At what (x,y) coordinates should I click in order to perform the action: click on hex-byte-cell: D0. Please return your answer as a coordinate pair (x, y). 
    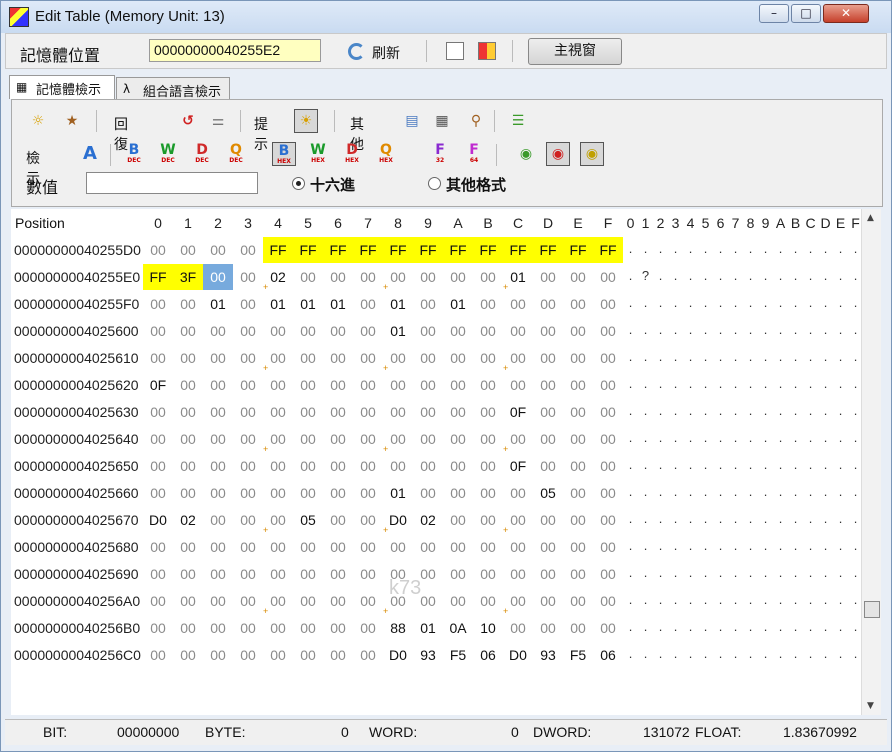
    Looking at the image, I should click on (158, 520).